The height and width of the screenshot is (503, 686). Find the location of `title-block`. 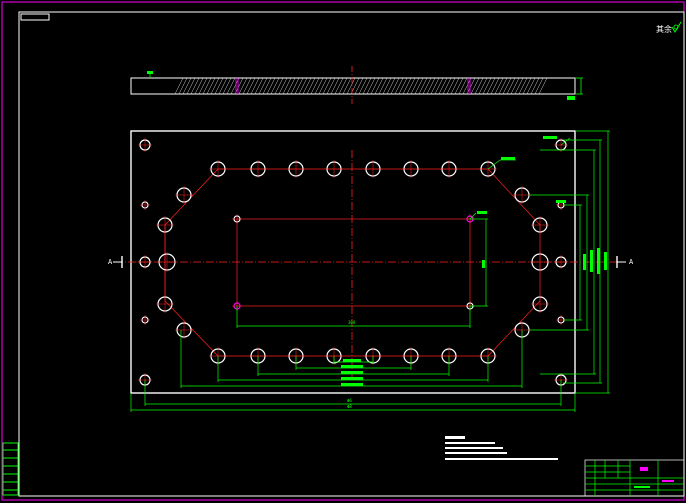

title-block is located at coordinates (634, 478).